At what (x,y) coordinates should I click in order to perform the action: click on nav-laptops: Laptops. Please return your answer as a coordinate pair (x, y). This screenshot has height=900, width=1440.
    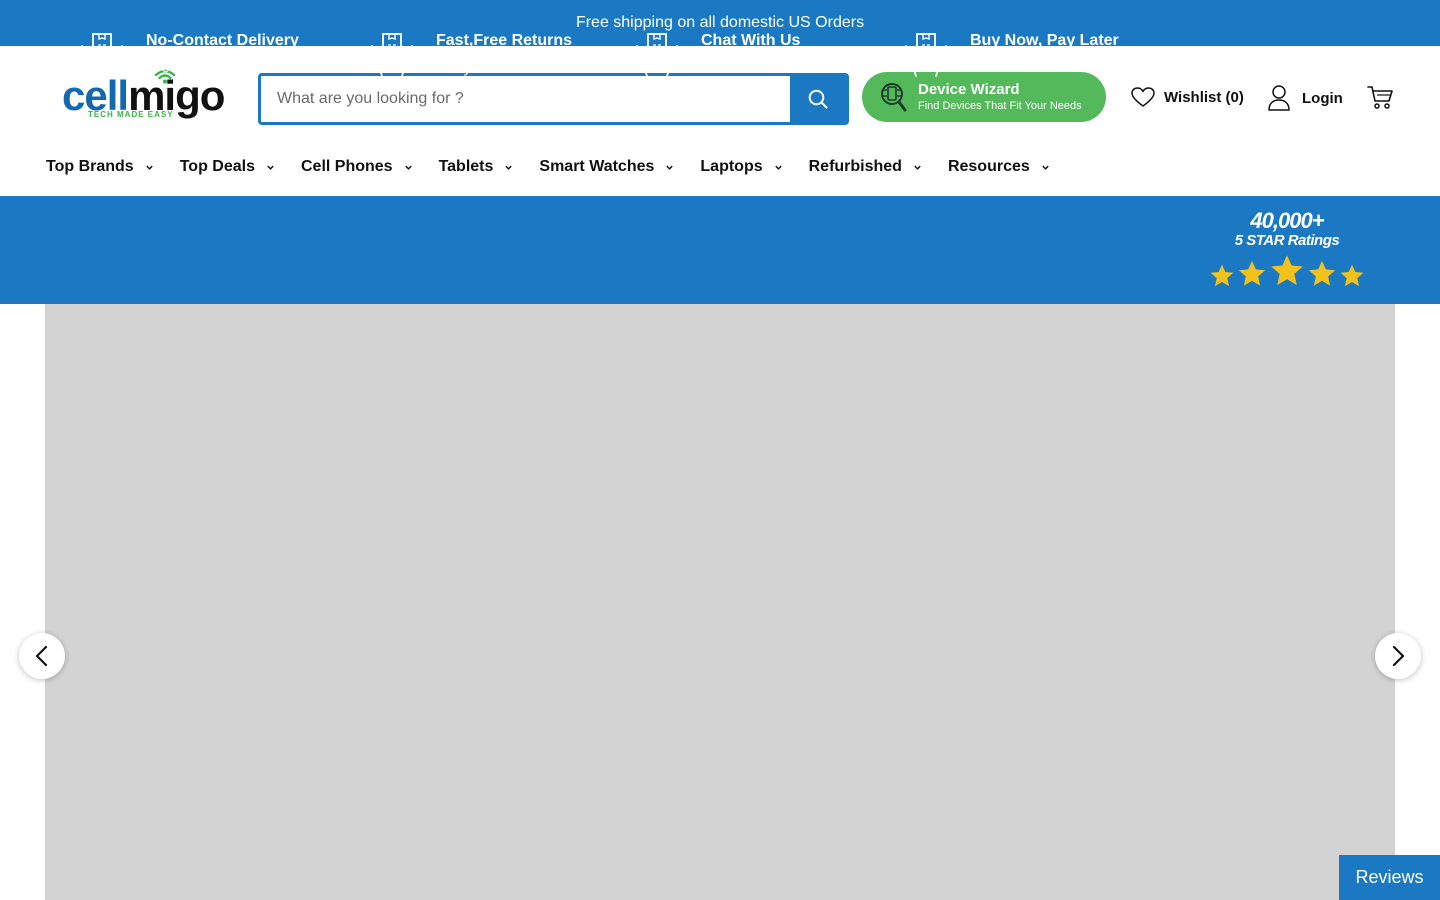
    Looking at the image, I should click on (741, 167).